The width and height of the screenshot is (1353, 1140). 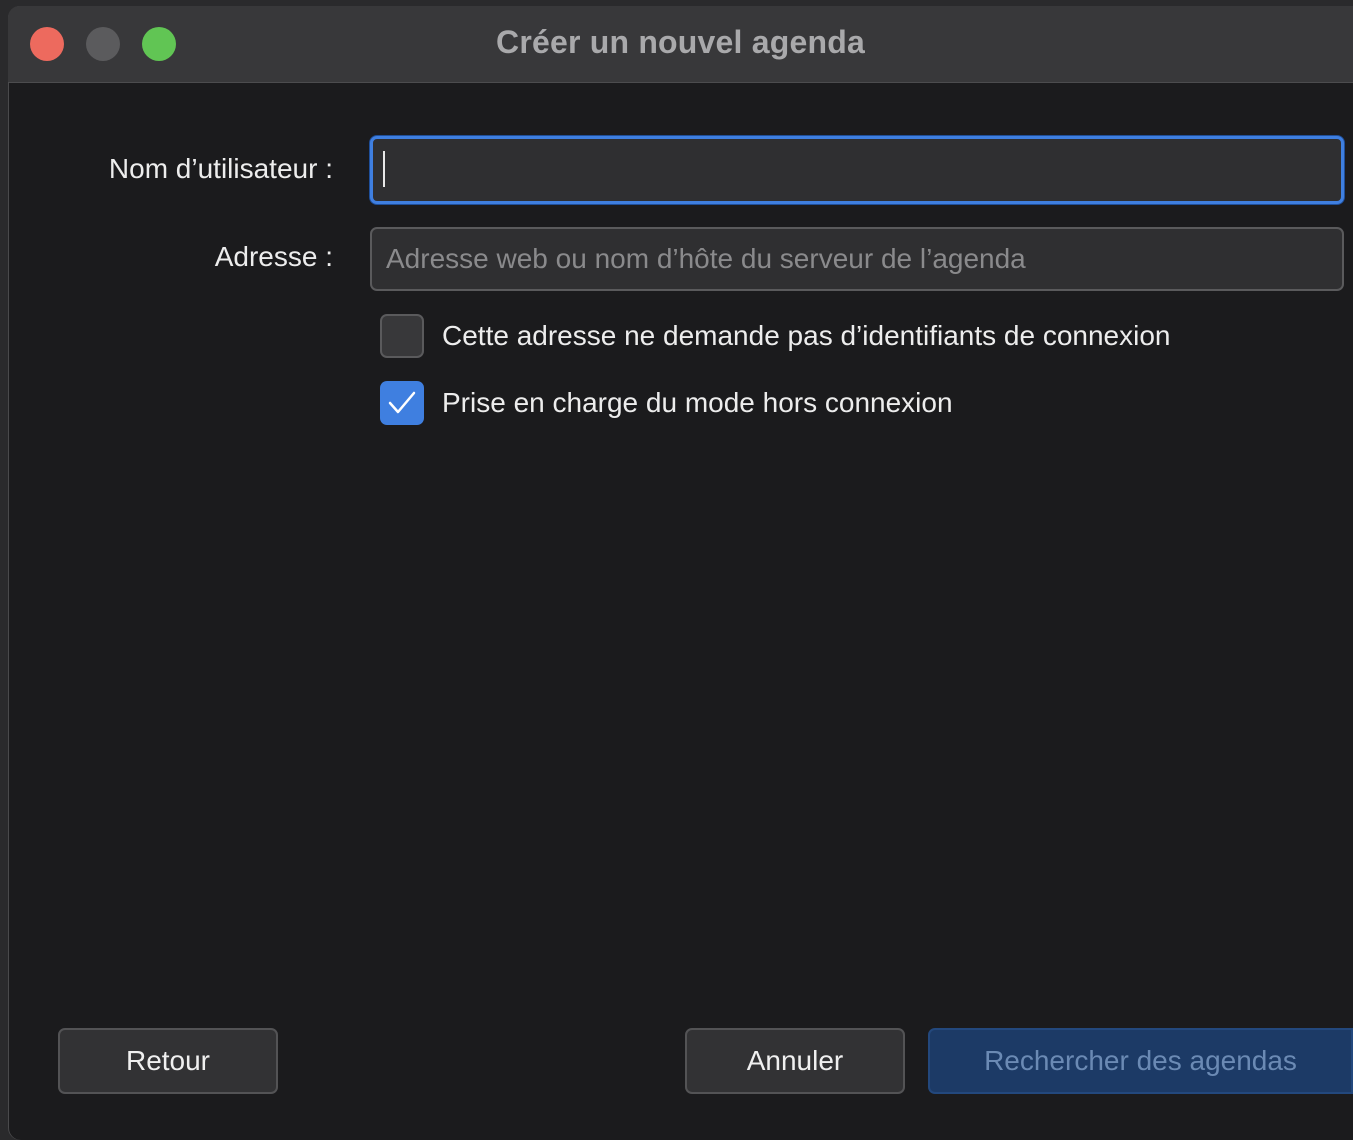 What do you see at coordinates (1140, 1061) in the screenshot?
I see `search-calendars-button: Rechercher des agendas` at bounding box center [1140, 1061].